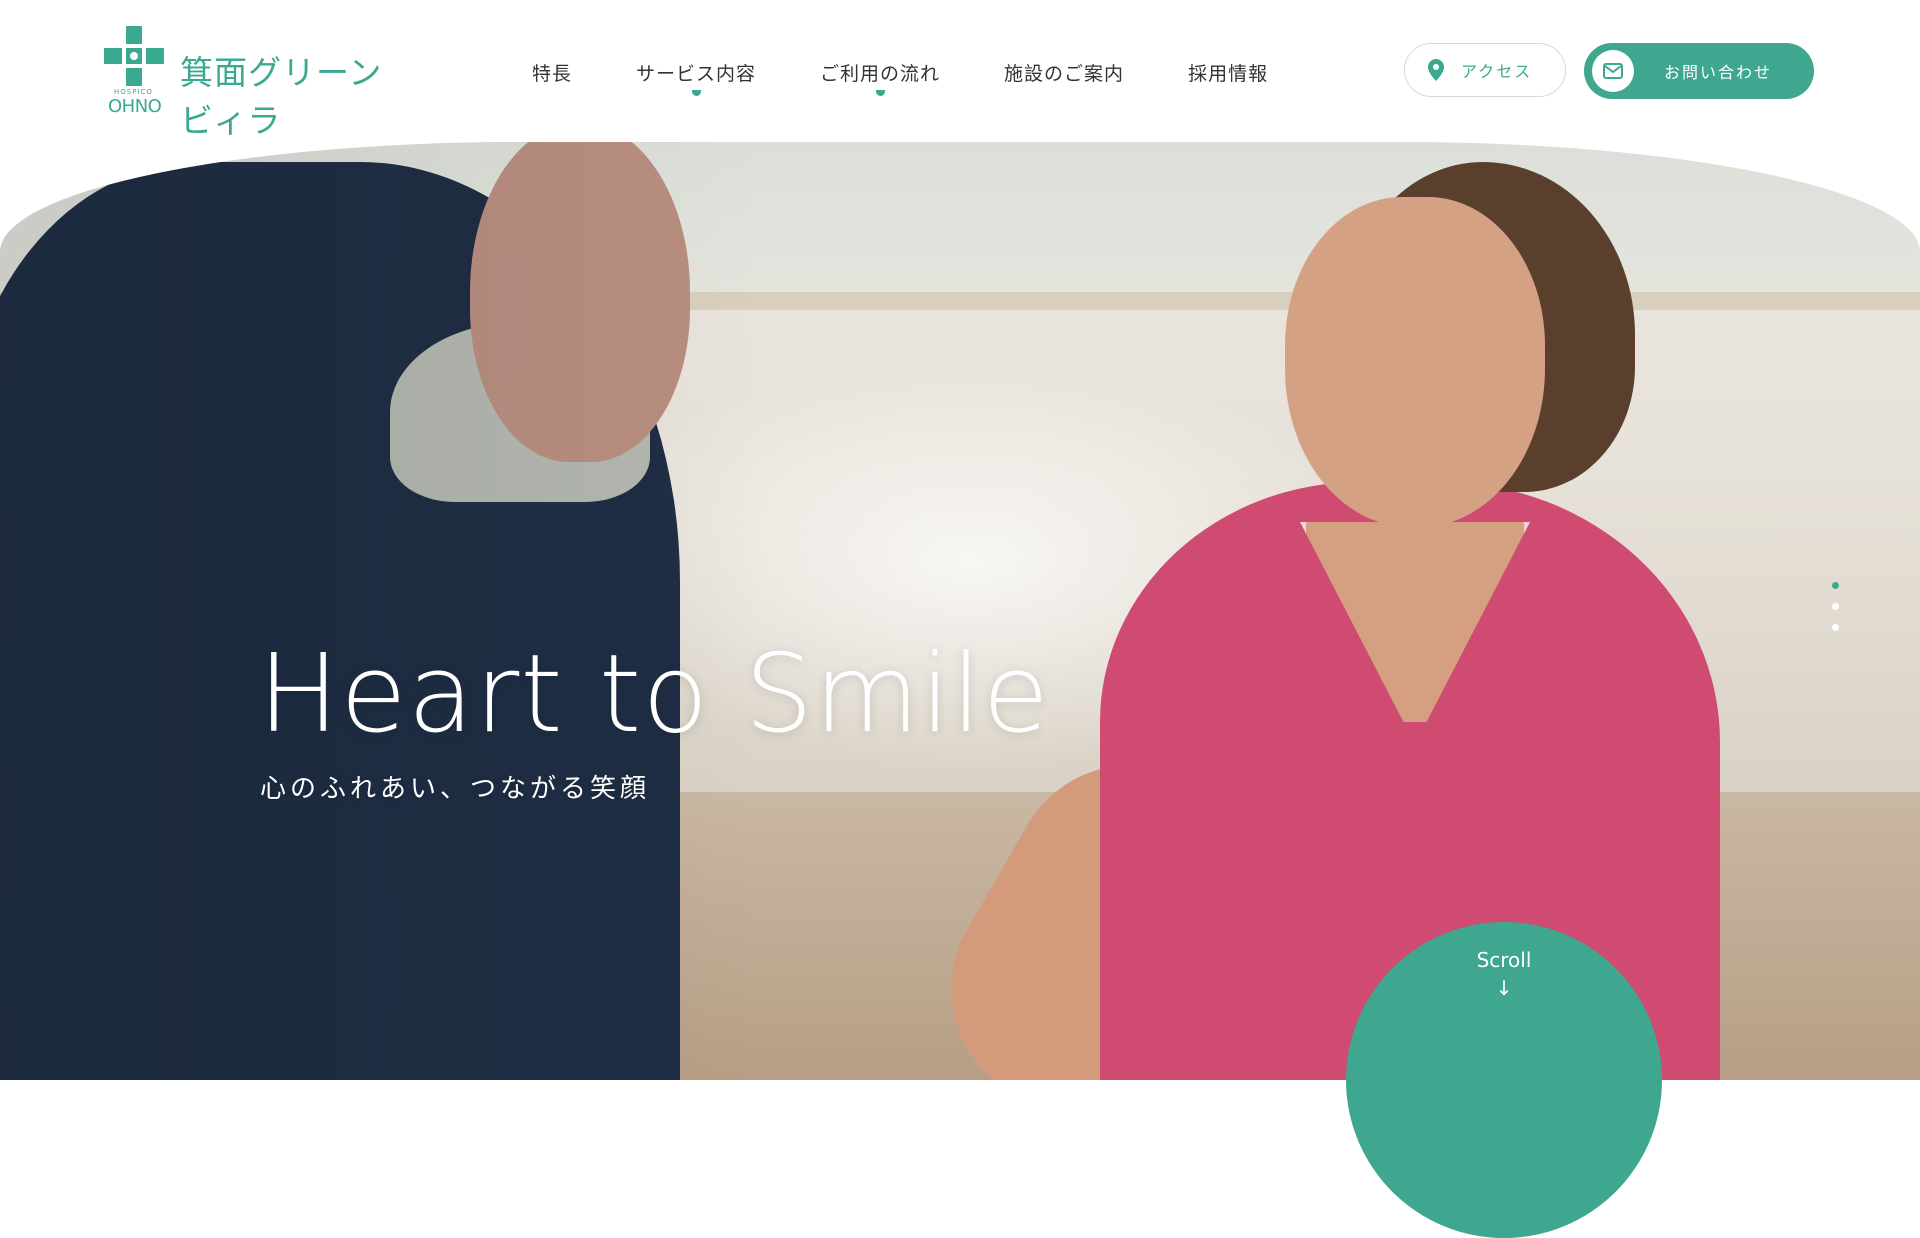 This screenshot has height=1238, width=1920. I want to click on slide-indicator, so click(1836, 613).